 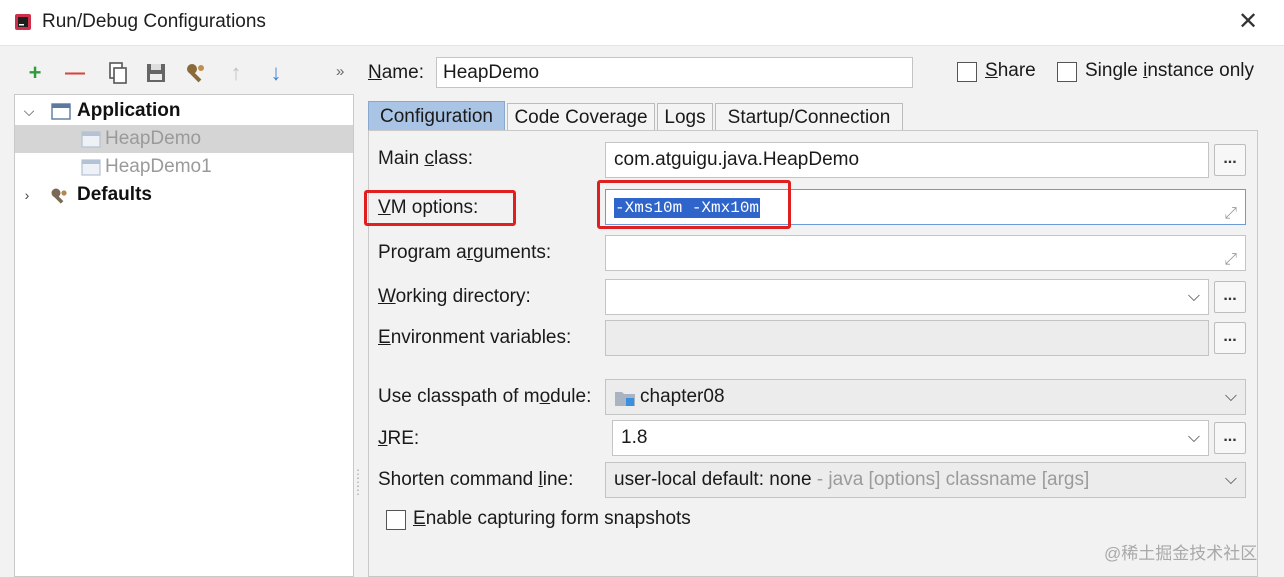 I want to click on tree-item-label: HeapDemo, so click(x=153, y=138).